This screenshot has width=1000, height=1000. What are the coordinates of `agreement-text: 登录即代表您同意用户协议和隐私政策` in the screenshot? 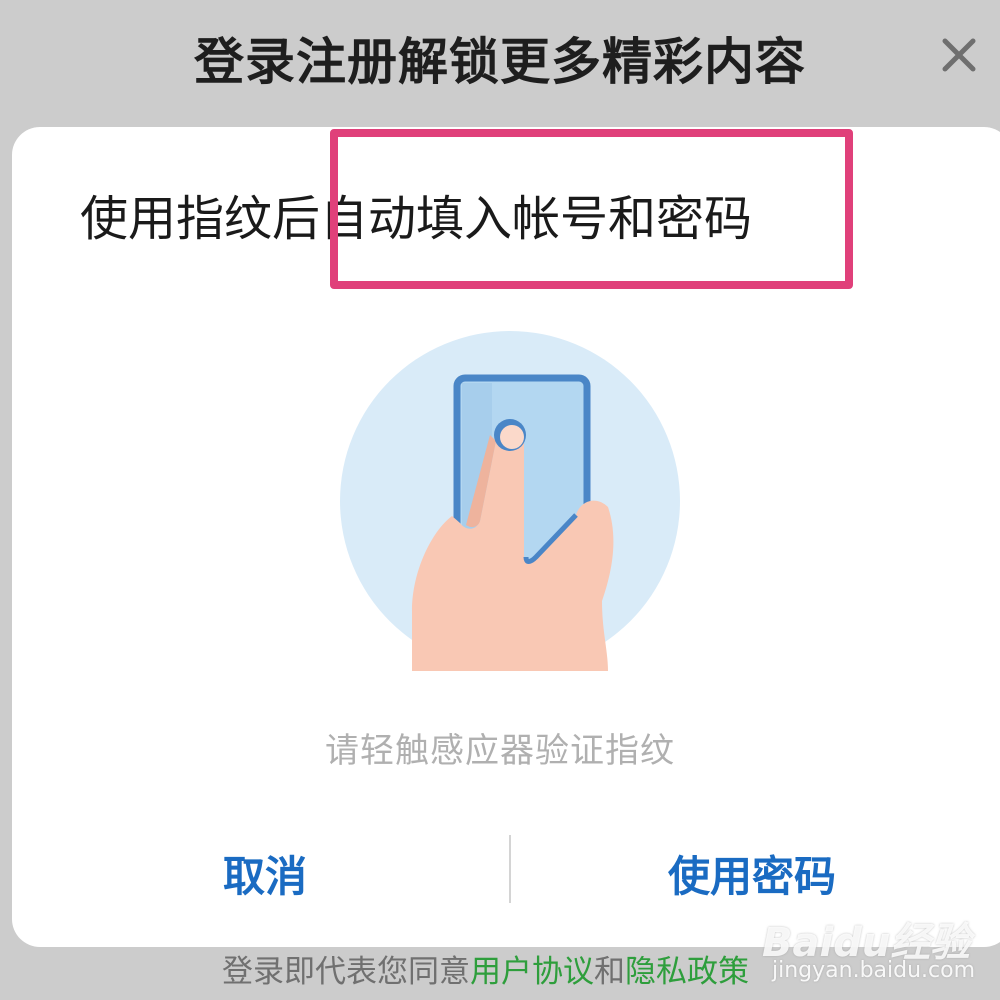 It's located at (485, 968).